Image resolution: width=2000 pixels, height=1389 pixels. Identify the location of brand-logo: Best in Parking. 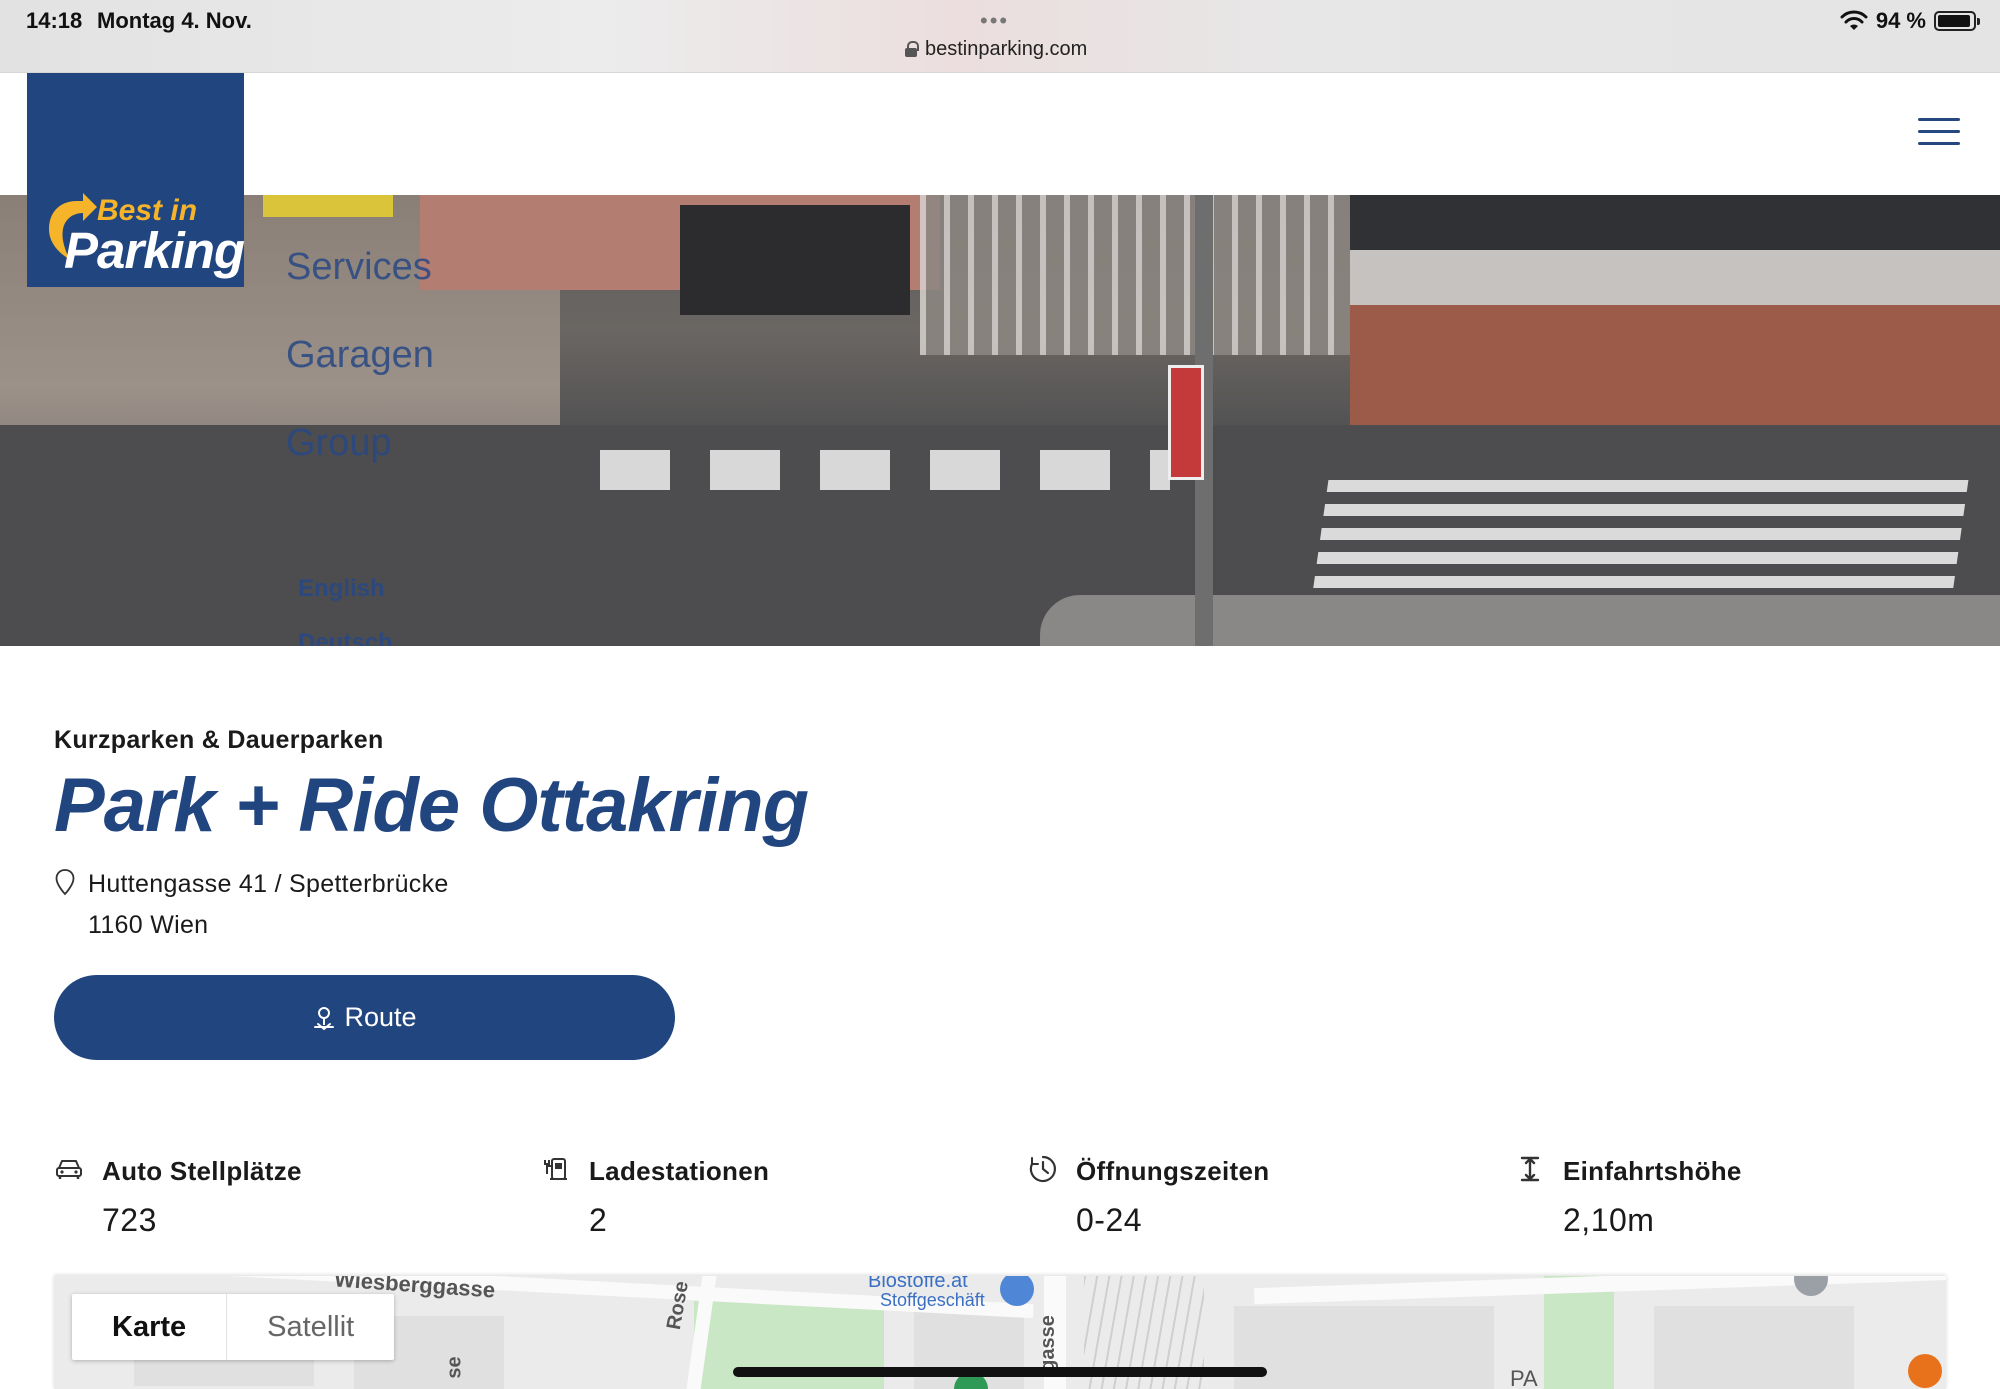
(136, 180).